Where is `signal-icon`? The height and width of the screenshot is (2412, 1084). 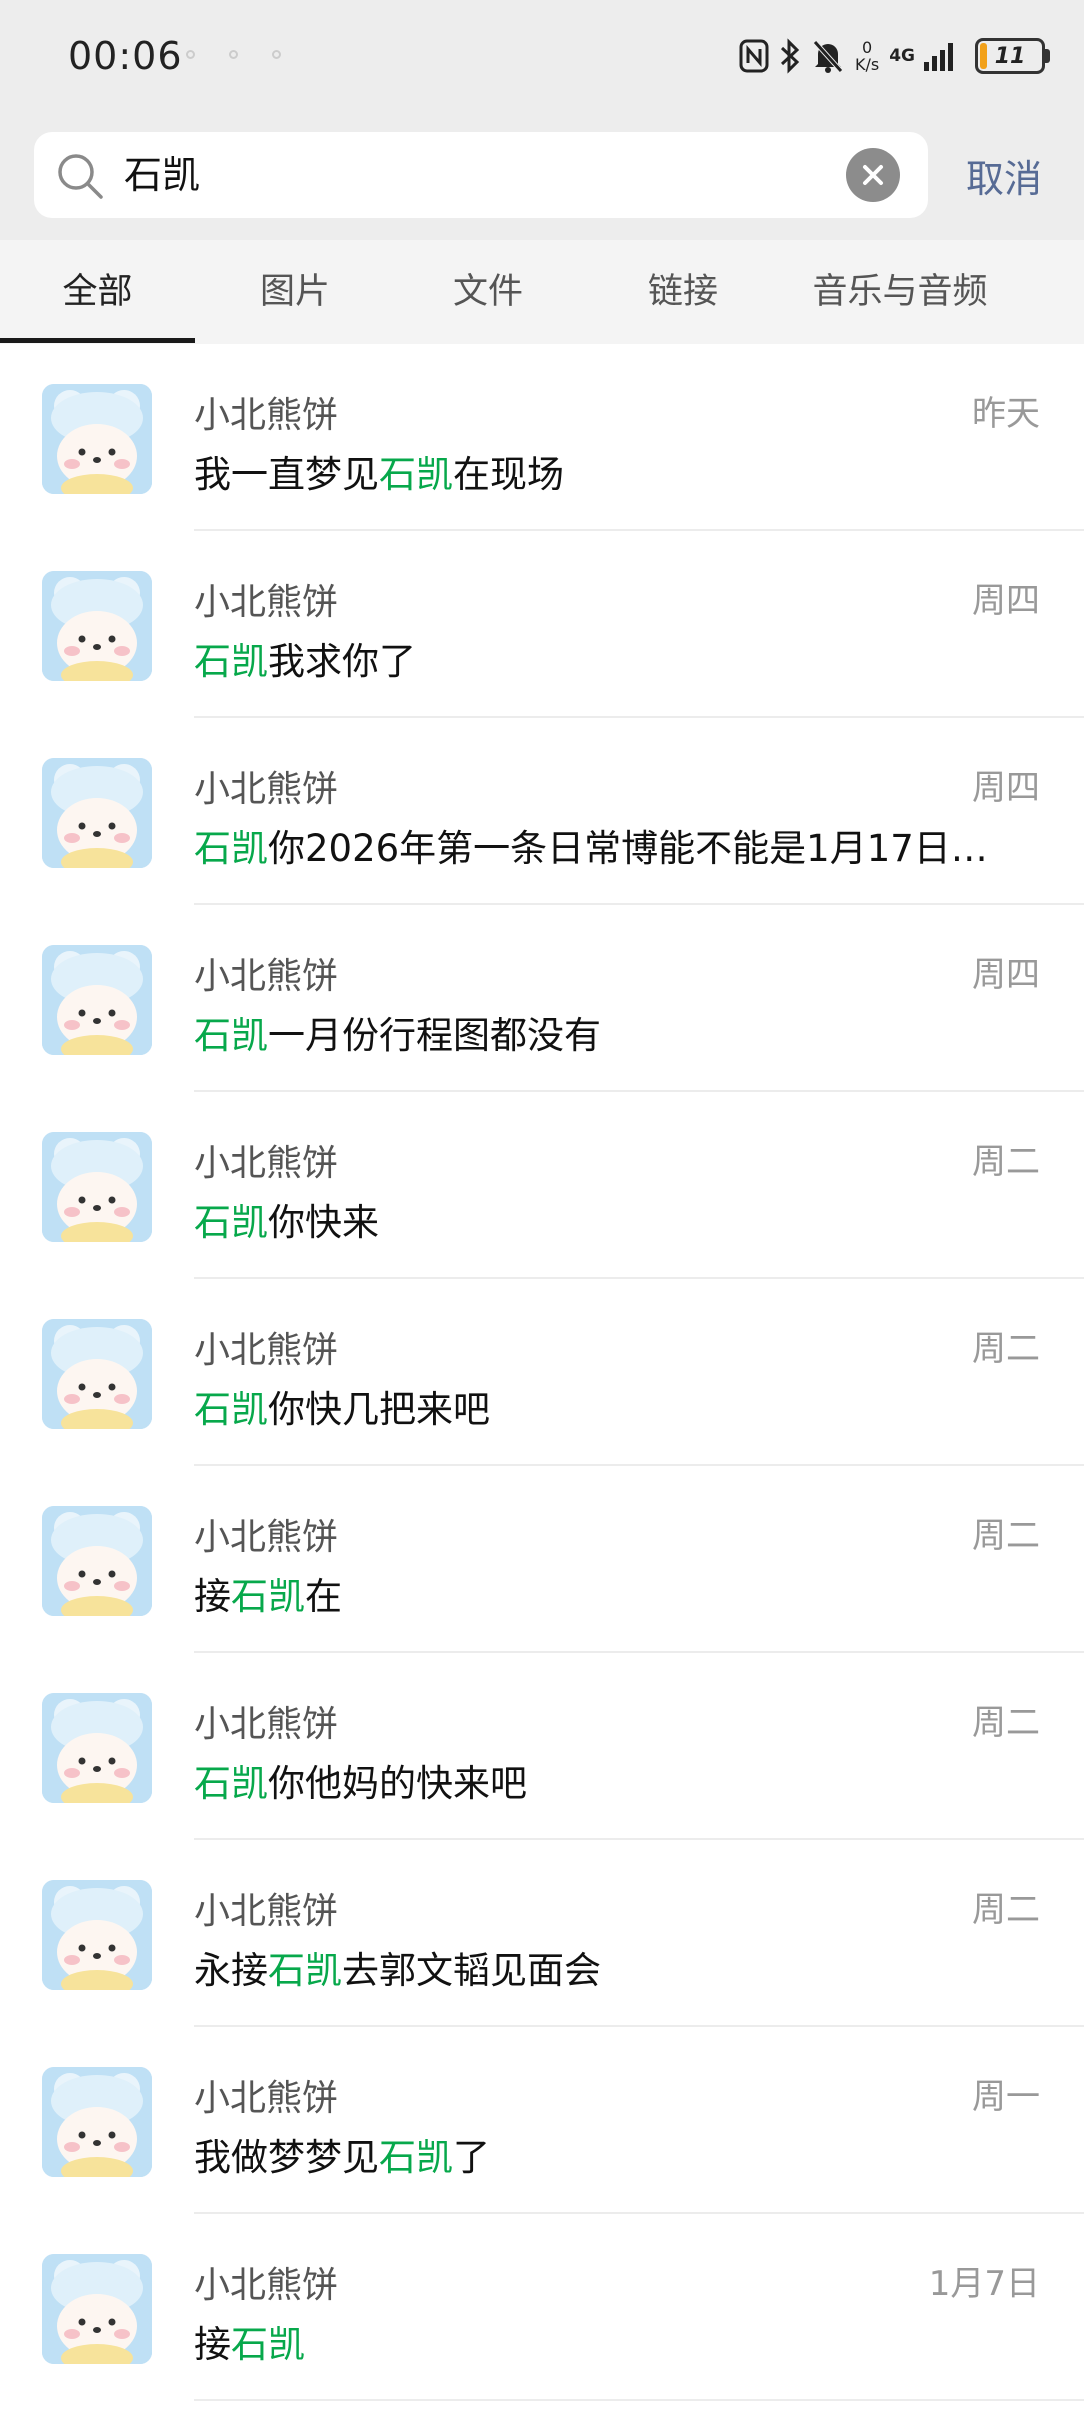 signal-icon is located at coordinates (941, 56).